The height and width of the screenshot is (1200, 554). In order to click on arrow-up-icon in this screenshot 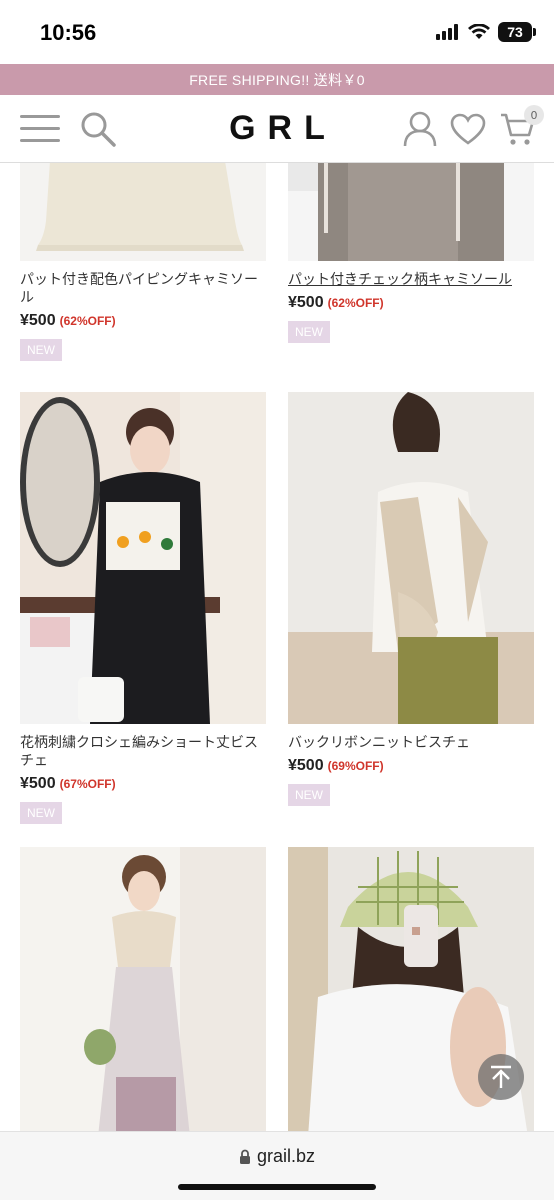, I will do `click(501, 1076)`.